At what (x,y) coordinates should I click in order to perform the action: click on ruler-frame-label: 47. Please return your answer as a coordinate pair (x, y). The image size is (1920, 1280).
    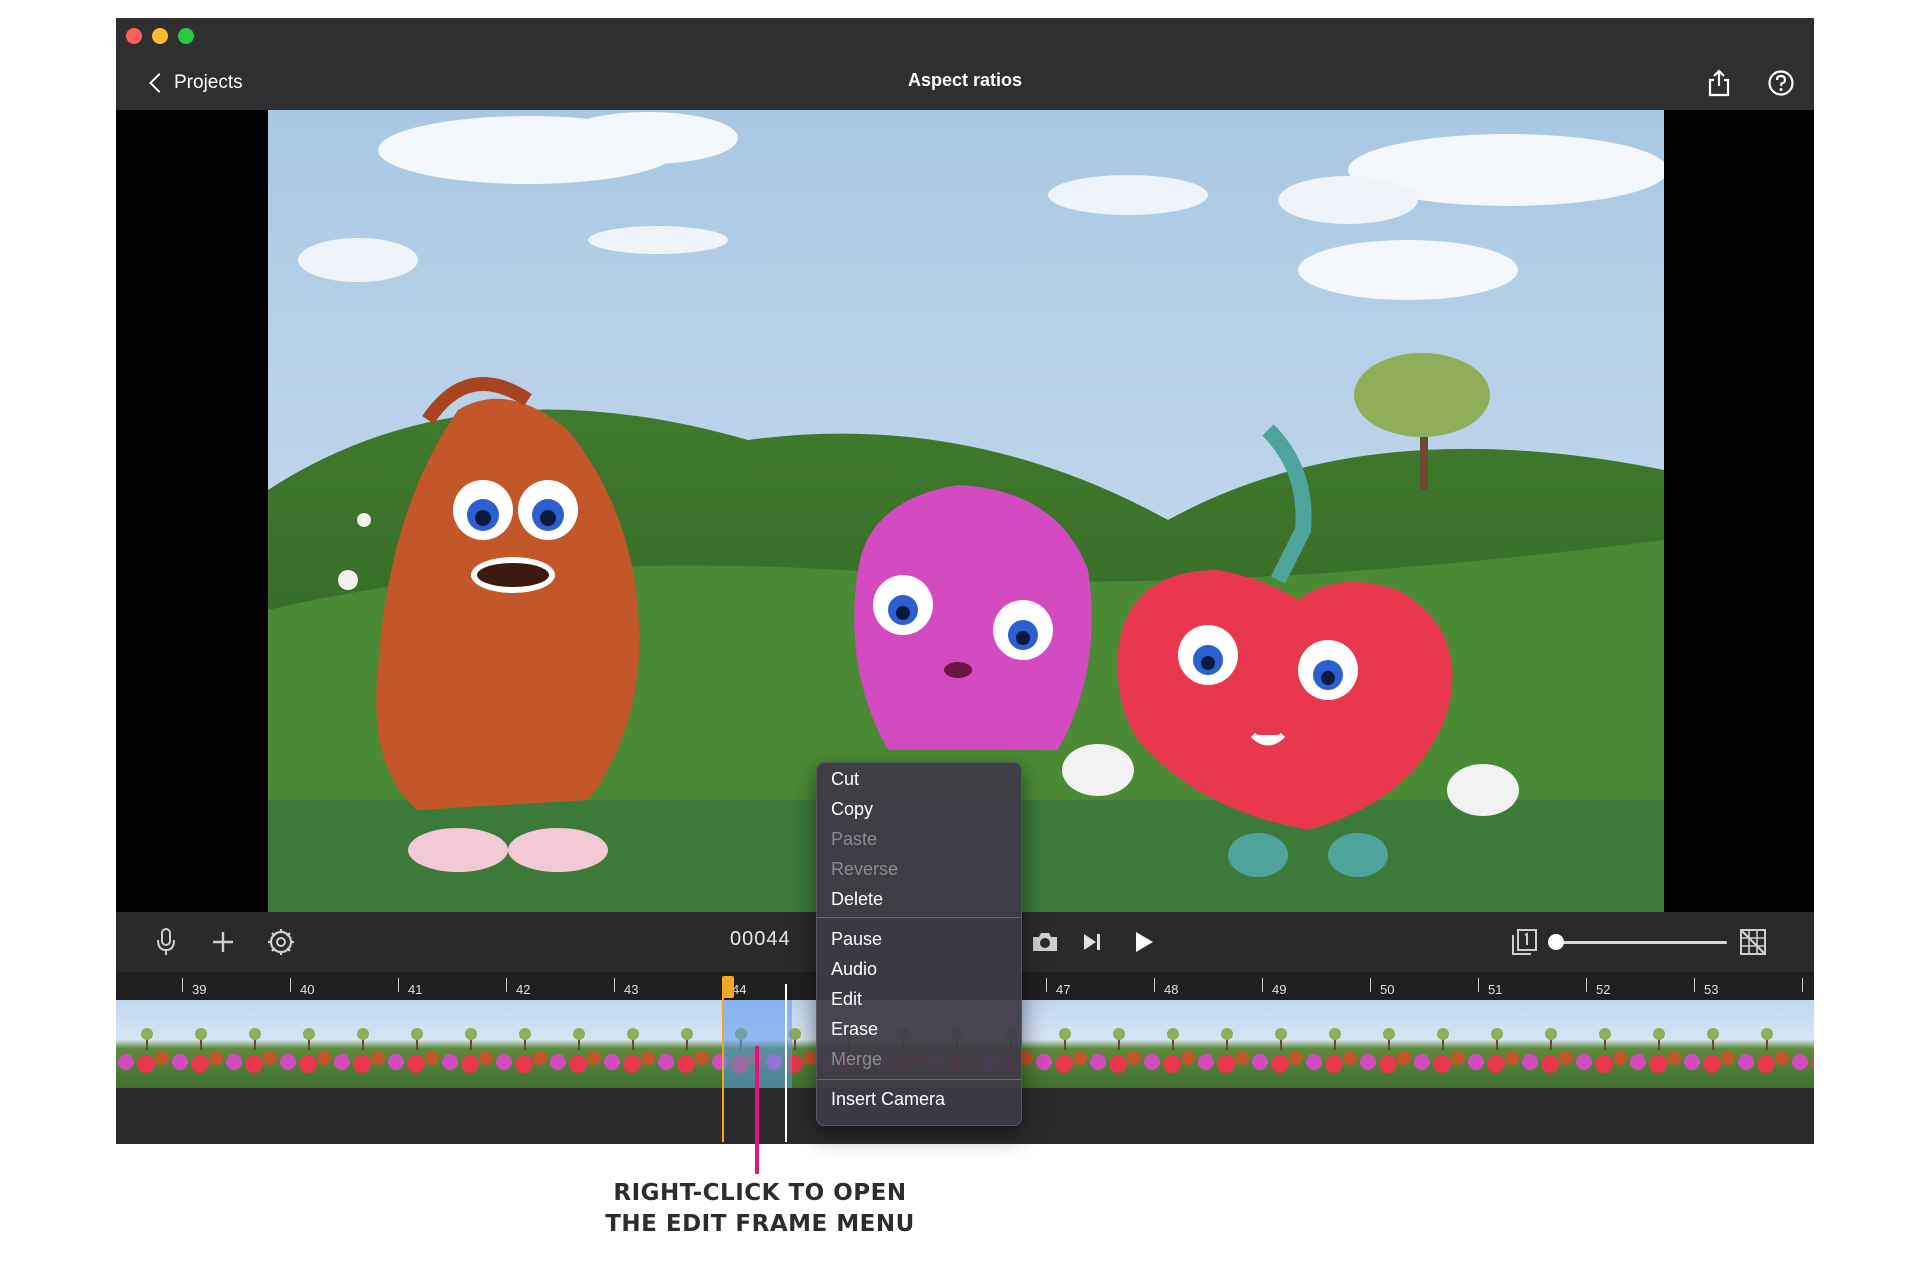
    Looking at the image, I should click on (1063, 989).